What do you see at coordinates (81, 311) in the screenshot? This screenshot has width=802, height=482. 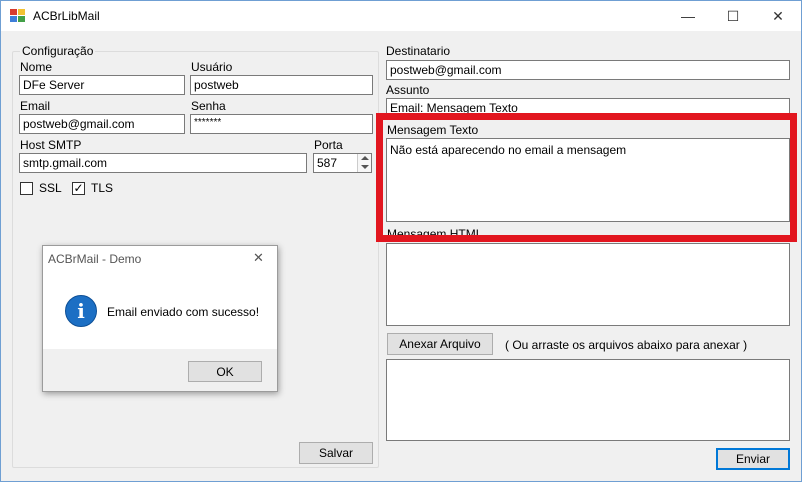 I see `info-icon: i` at bounding box center [81, 311].